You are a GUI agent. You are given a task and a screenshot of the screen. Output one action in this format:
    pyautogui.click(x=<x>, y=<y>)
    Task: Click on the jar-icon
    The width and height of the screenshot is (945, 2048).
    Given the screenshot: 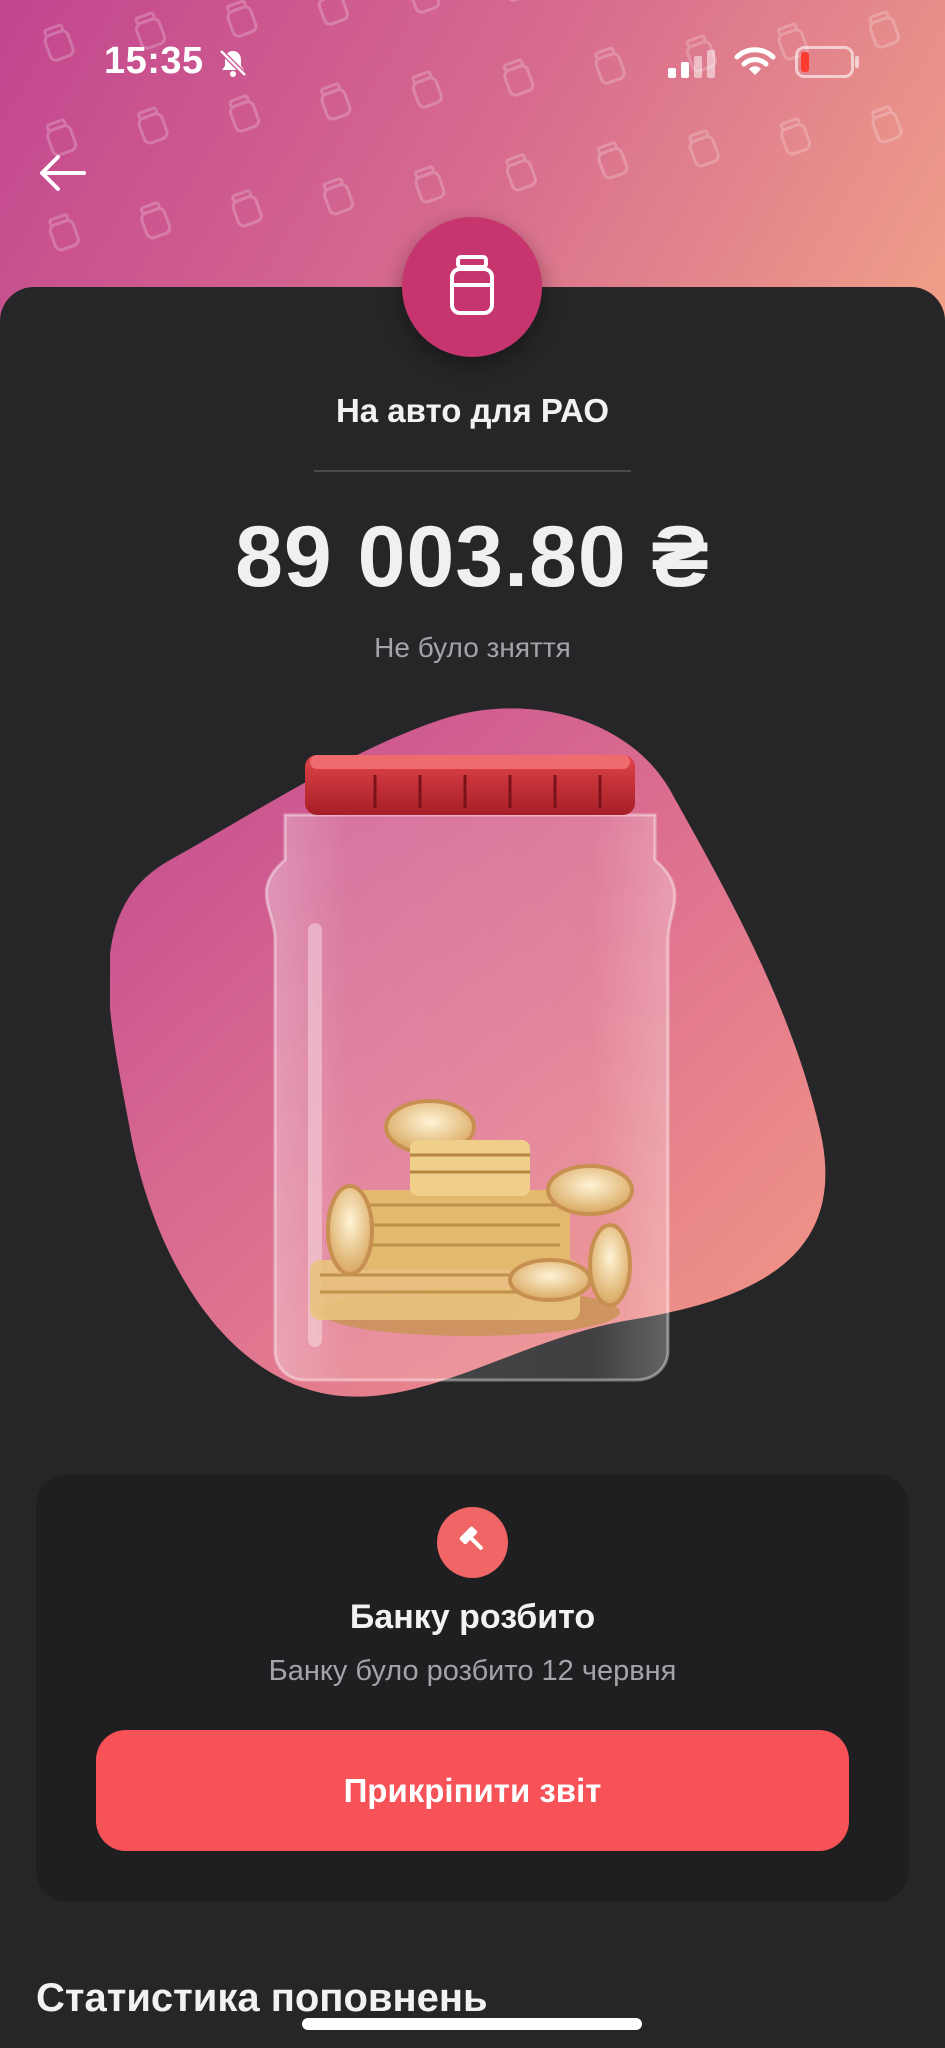 What is the action you would take?
    pyautogui.click(x=472, y=287)
    